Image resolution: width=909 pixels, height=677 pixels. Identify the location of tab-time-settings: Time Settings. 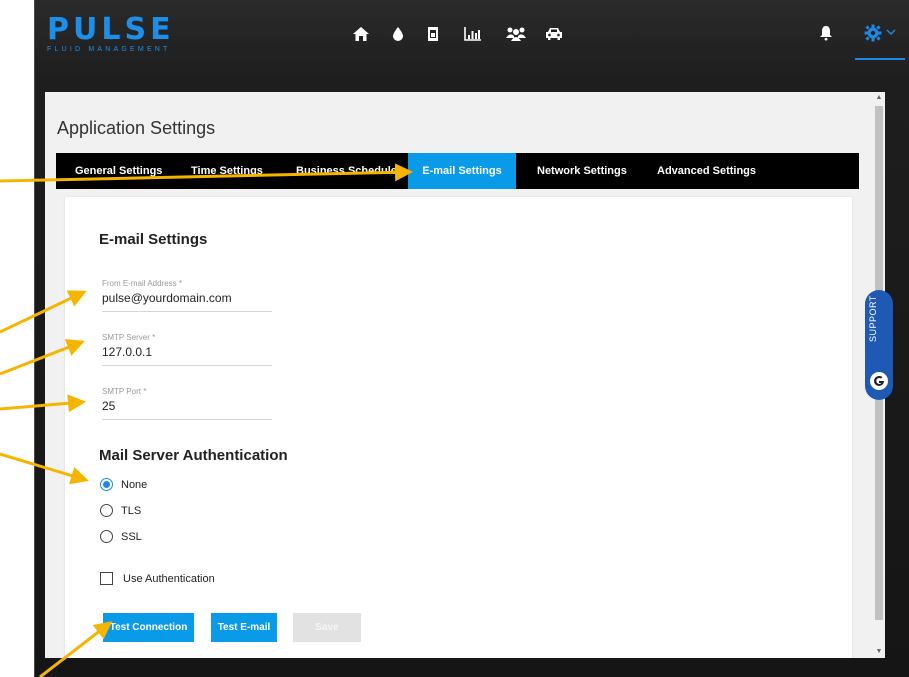
(227, 171).